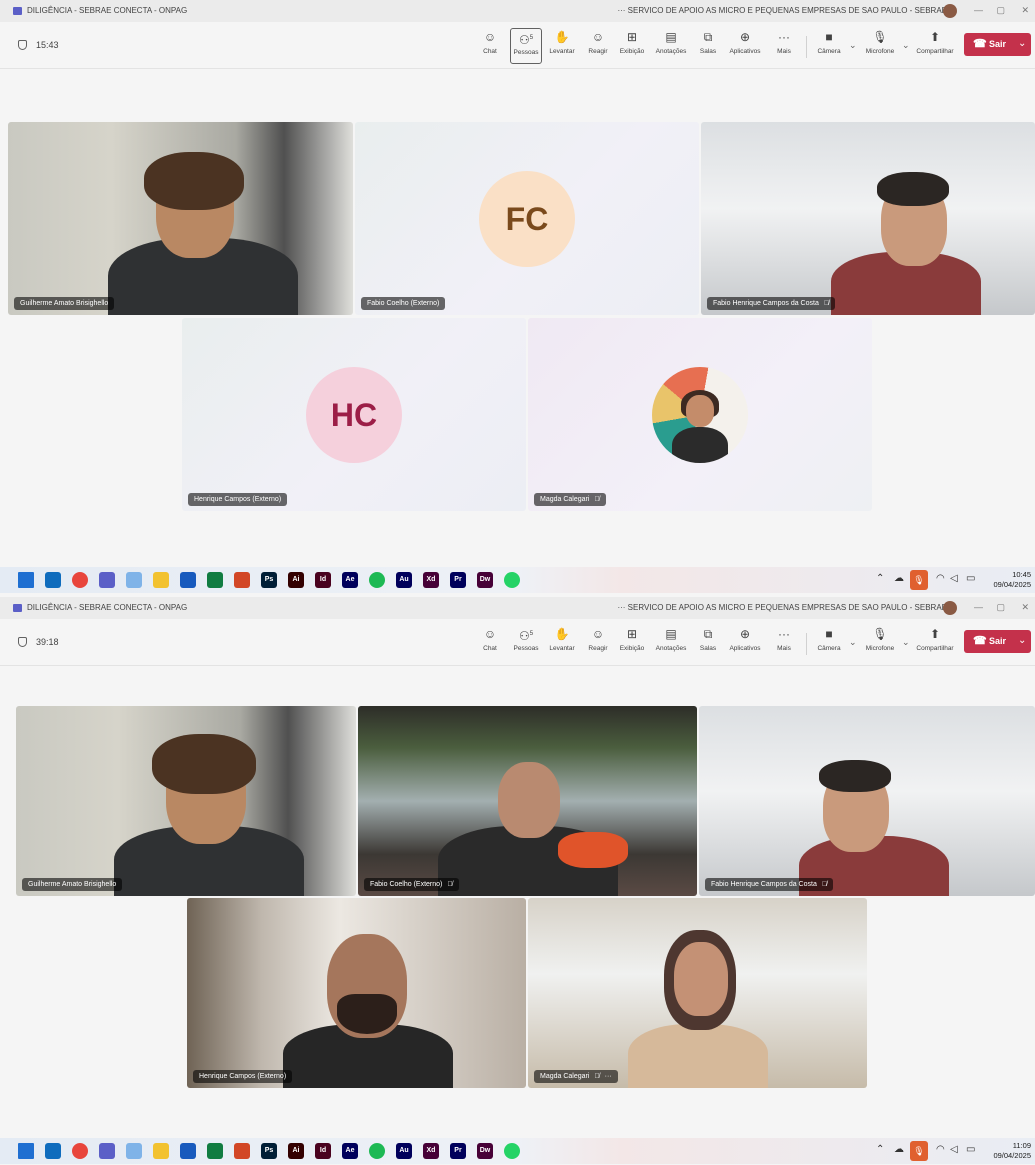 The height and width of the screenshot is (1165, 1035). I want to click on share-button: ⬆ Compartilhar, so click(935, 46).